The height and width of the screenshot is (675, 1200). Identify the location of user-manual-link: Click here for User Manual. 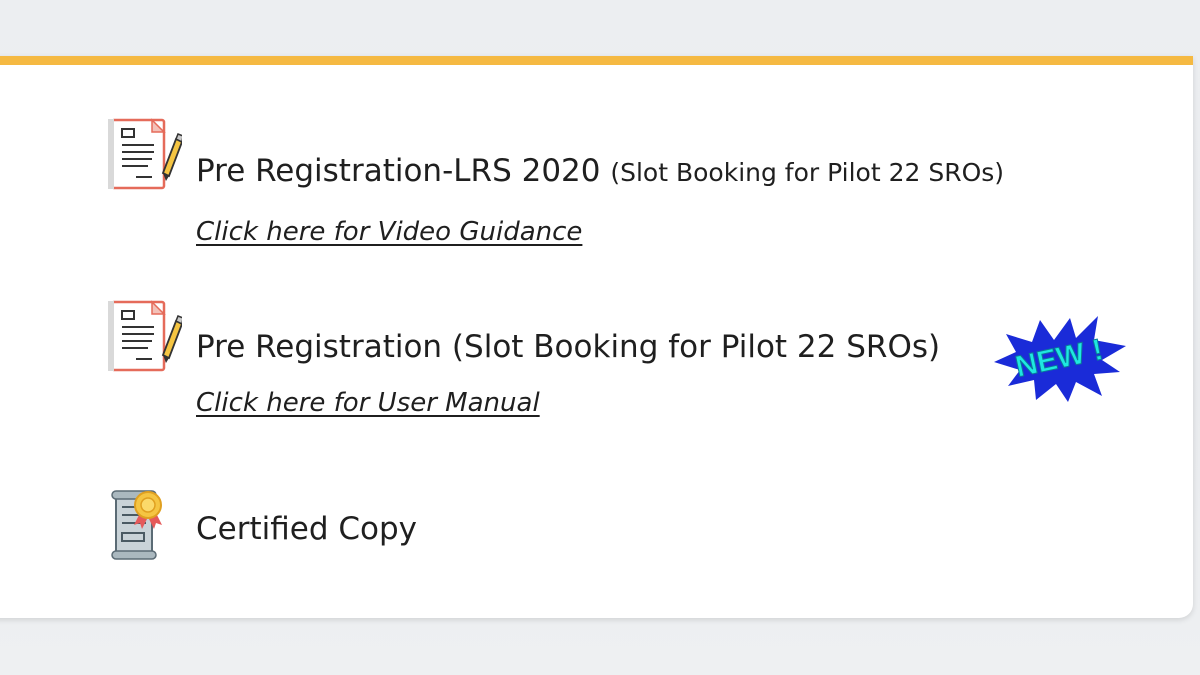
(368, 403).